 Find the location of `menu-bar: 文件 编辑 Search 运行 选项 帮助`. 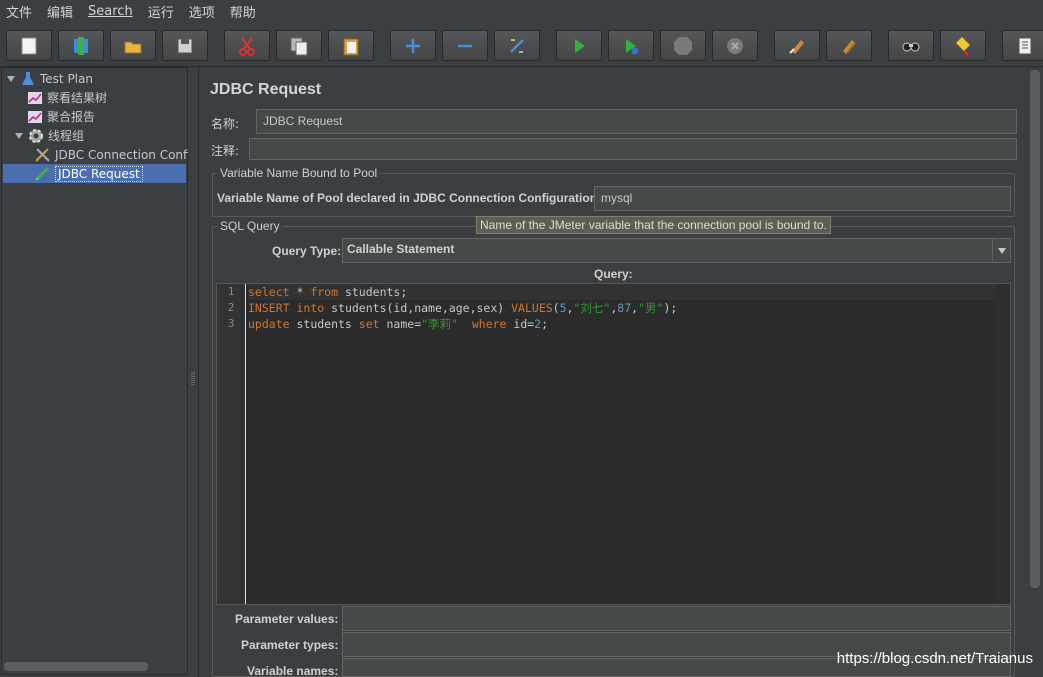

menu-bar: 文件 编辑 Search 运行 选项 帮助 is located at coordinates (521, 11).